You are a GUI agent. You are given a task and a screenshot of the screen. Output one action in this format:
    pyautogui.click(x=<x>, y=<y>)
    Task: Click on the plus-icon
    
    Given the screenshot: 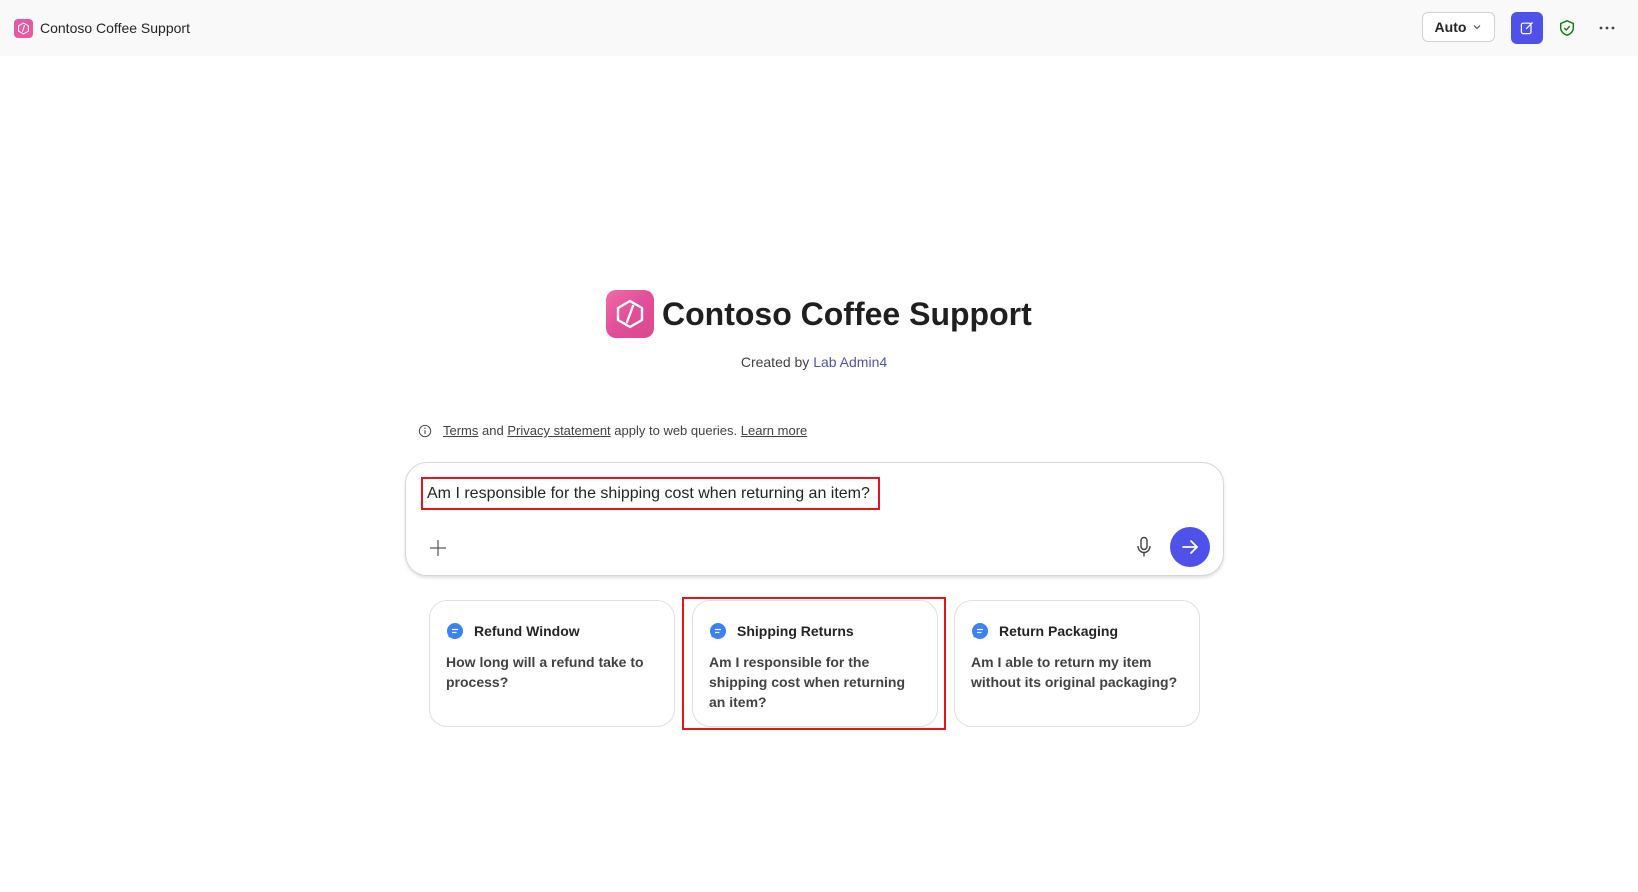 What is the action you would take?
    pyautogui.click(x=438, y=548)
    